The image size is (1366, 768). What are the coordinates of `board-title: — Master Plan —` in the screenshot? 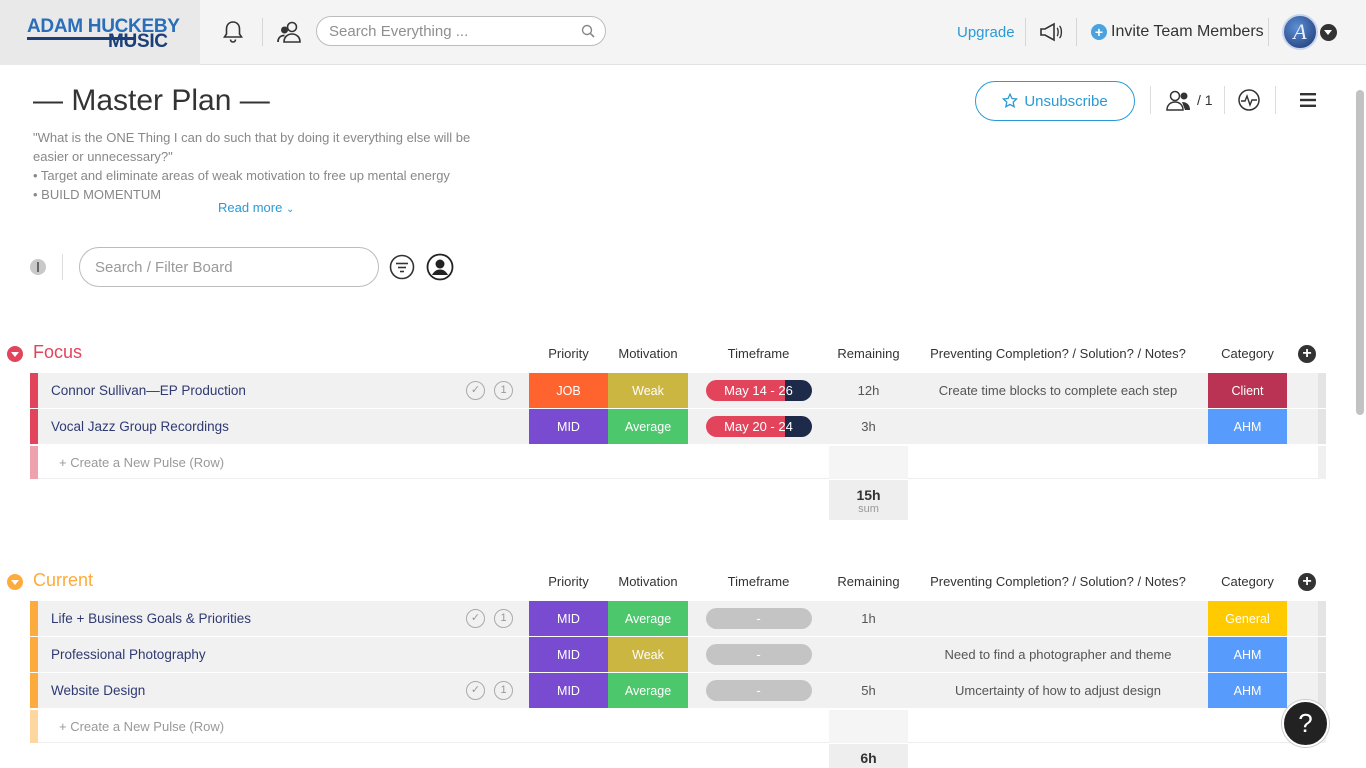 It's located at (151, 101).